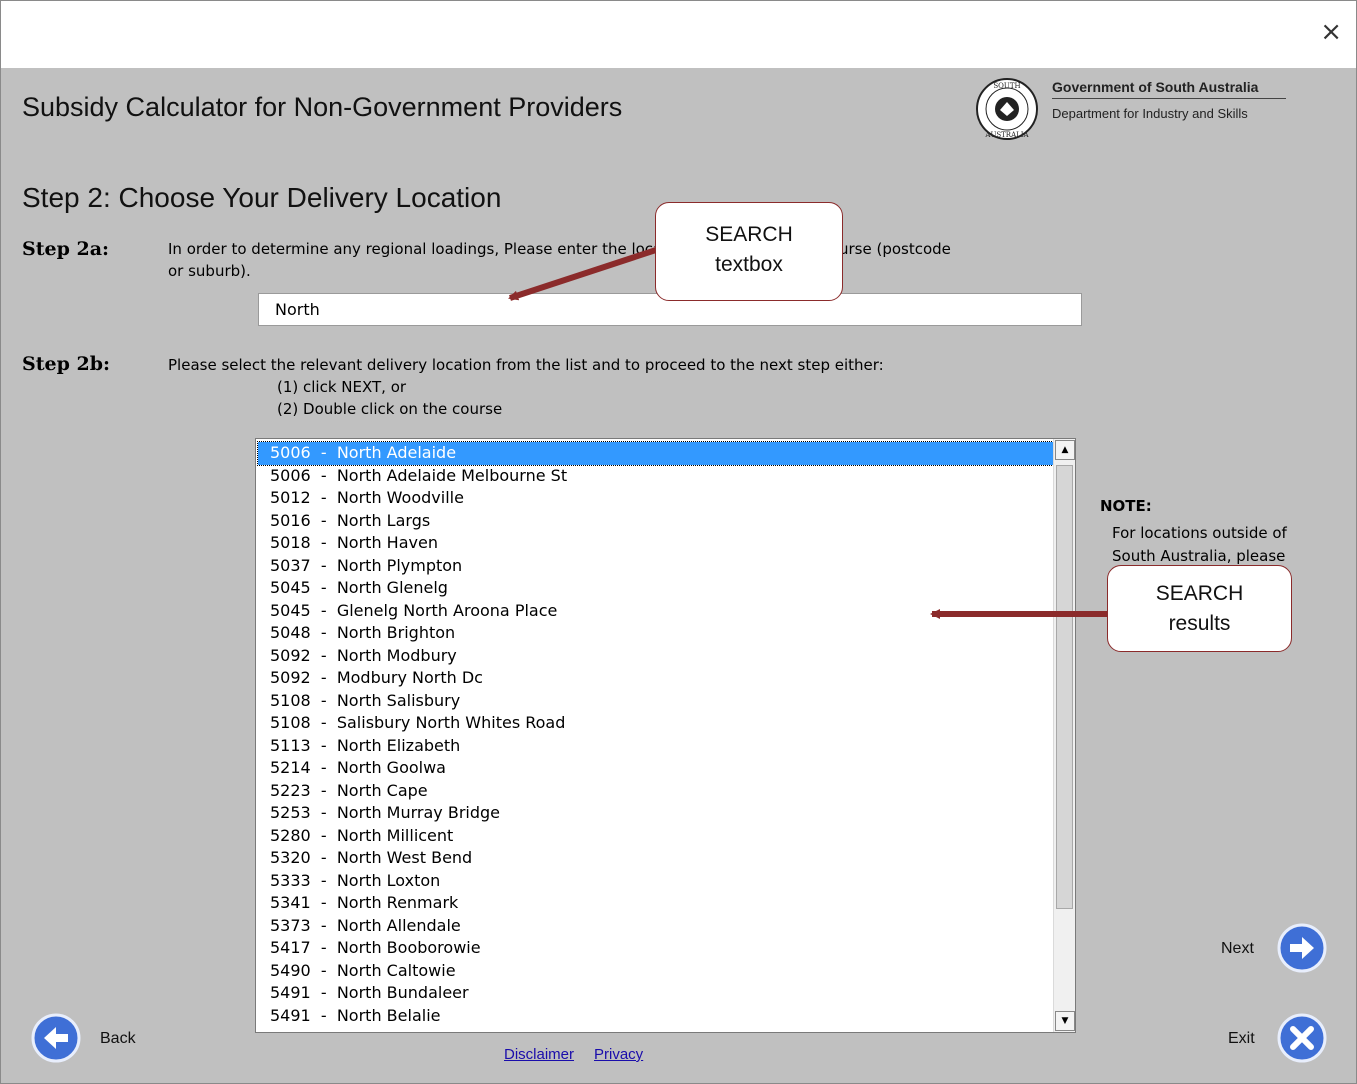 This screenshot has width=1357, height=1084. I want to click on scroll-down-button: ▼, so click(1065, 1021).